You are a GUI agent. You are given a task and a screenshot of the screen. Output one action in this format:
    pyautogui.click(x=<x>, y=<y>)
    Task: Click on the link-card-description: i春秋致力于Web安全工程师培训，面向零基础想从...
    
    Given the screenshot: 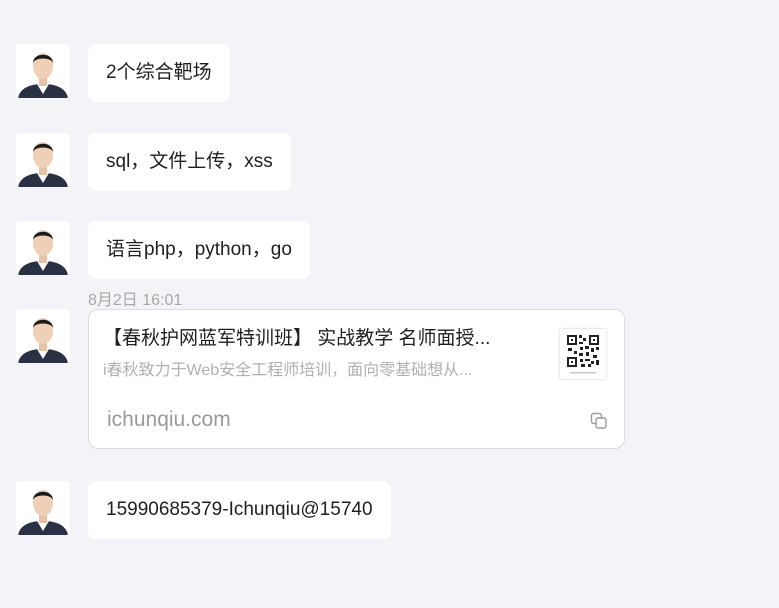 What is the action you would take?
    pyautogui.click(x=288, y=370)
    